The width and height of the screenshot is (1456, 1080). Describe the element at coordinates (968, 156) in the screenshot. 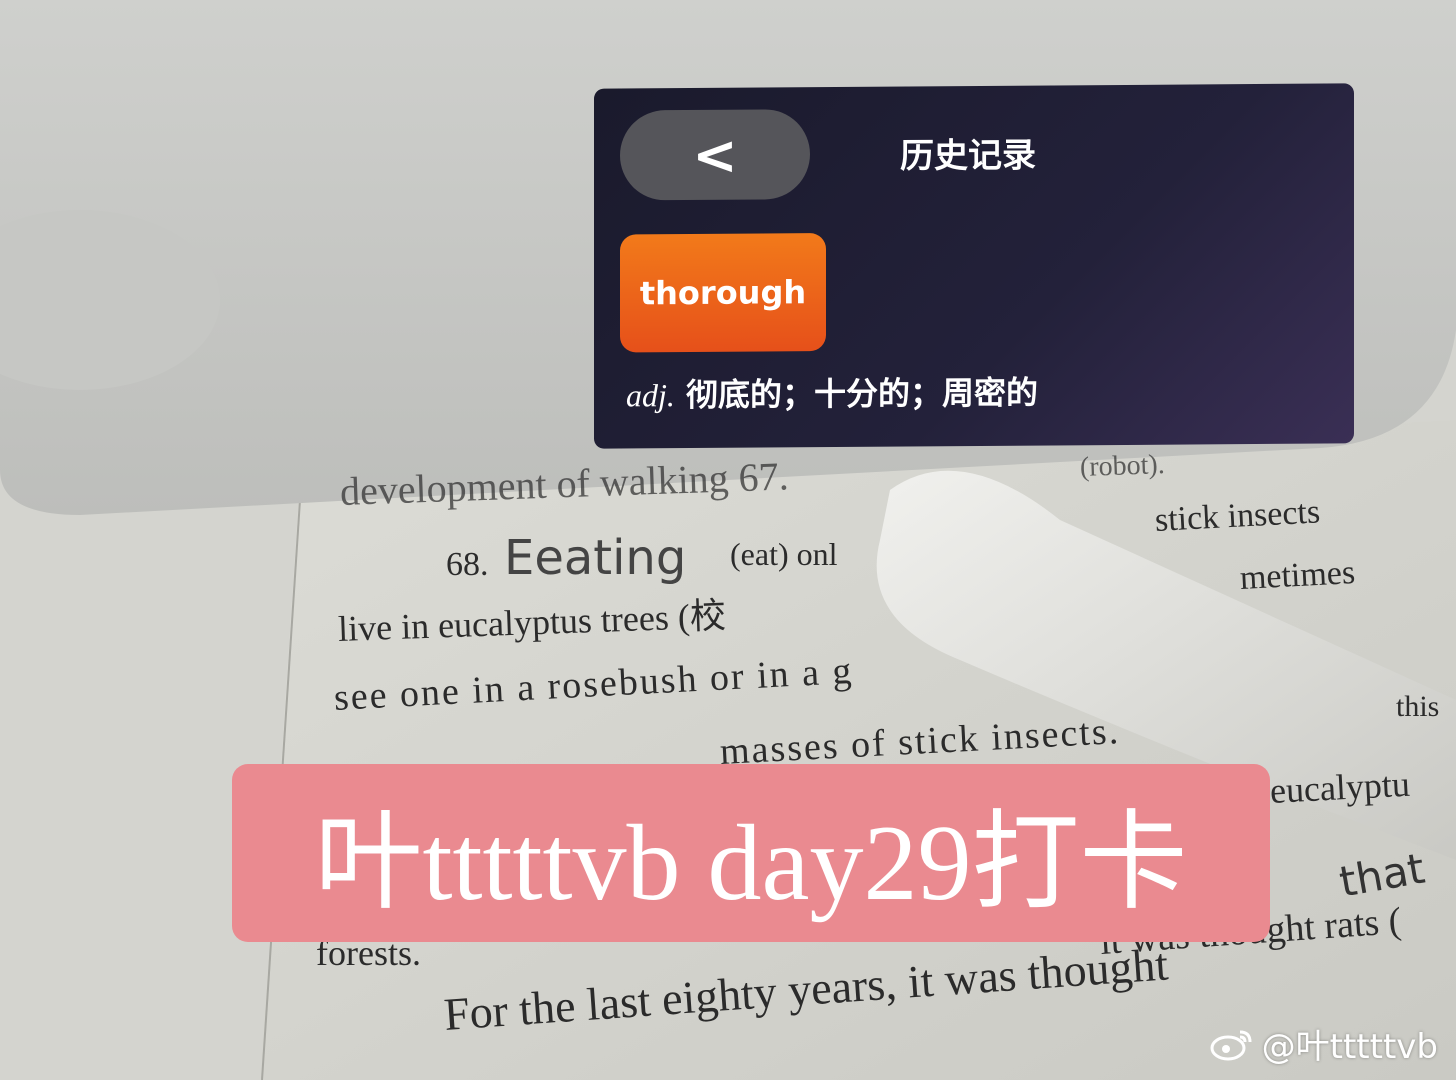

I see `screen-title: 历史记录` at that location.